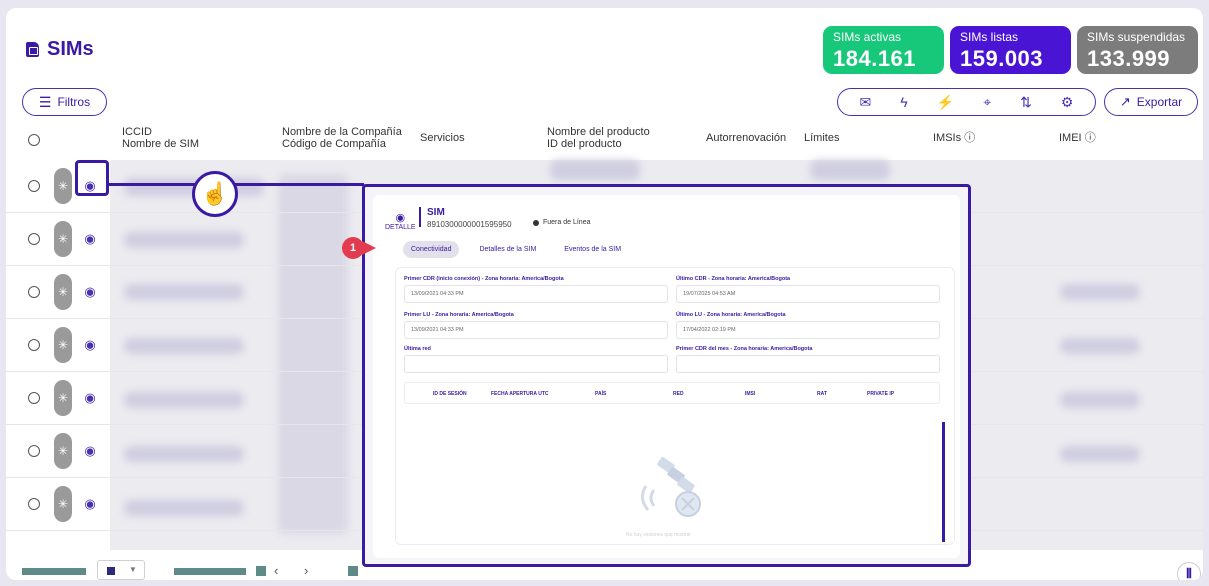 The width and height of the screenshot is (1209, 586). Describe the element at coordinates (276, 570) in the screenshot. I see `prev-page-icon: ‹` at that location.